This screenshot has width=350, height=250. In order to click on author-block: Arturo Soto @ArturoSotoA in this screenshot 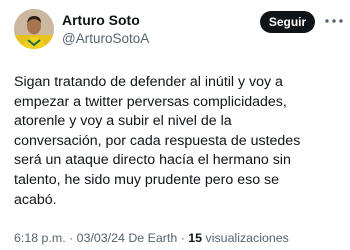, I will do `click(105, 29)`.